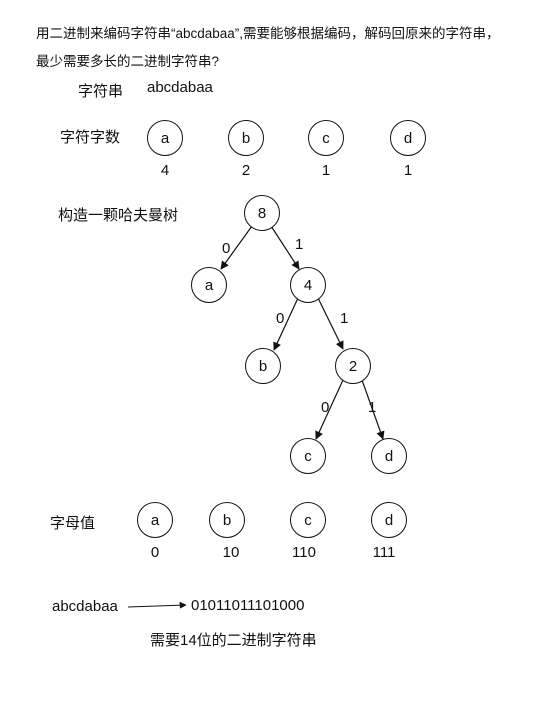 This screenshot has width=540, height=720. Describe the element at coordinates (233, 640) in the screenshot. I see `encoding-conclusion: 需要14位的二进制字符串` at that location.